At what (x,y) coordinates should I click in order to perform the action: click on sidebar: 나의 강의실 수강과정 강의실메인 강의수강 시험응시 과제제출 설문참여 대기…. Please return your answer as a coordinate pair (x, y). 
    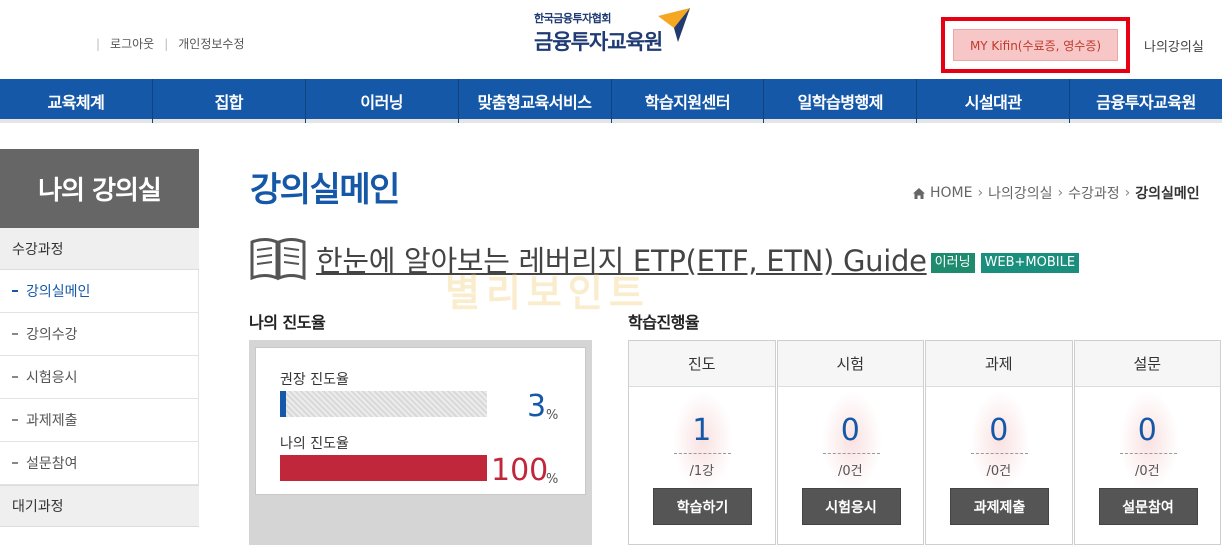
    Looking at the image, I should click on (99, 347).